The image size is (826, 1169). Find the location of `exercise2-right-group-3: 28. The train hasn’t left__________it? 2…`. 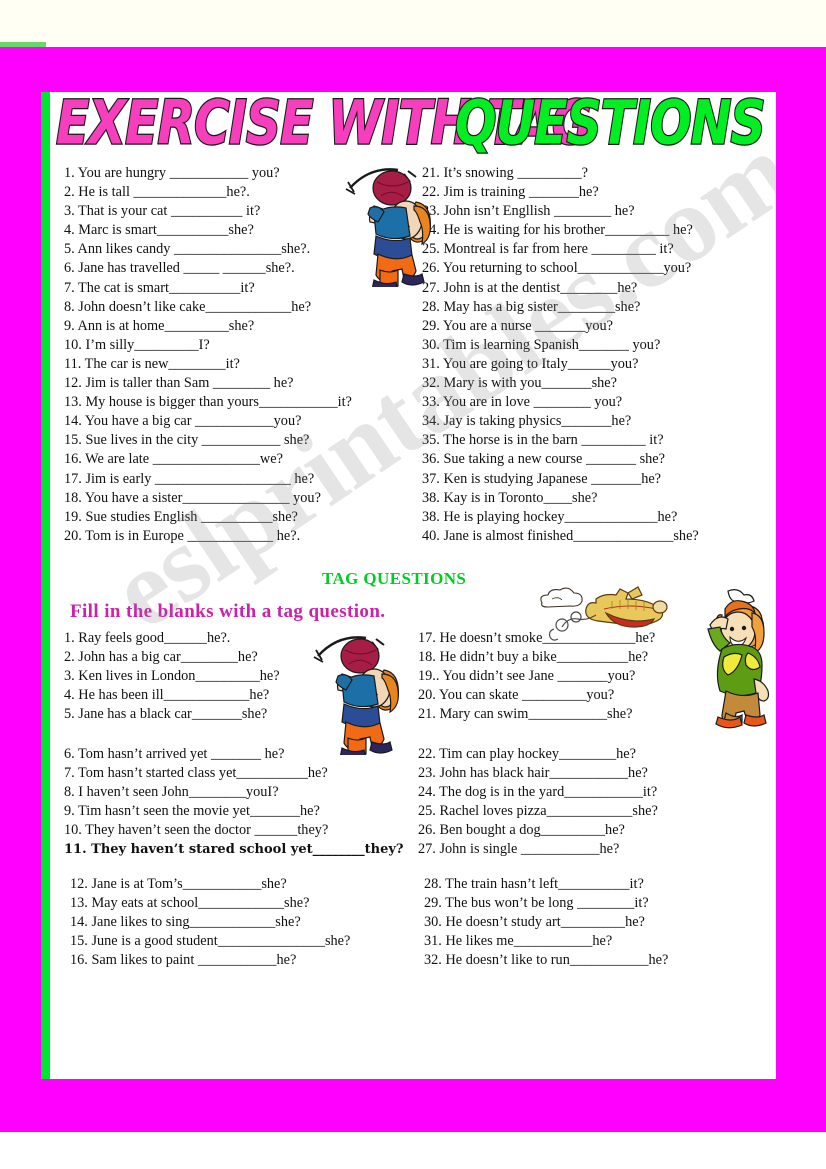

exercise2-right-group-3: 28. The train hasn’t left__________it? 2… is located at coordinates (546, 922).